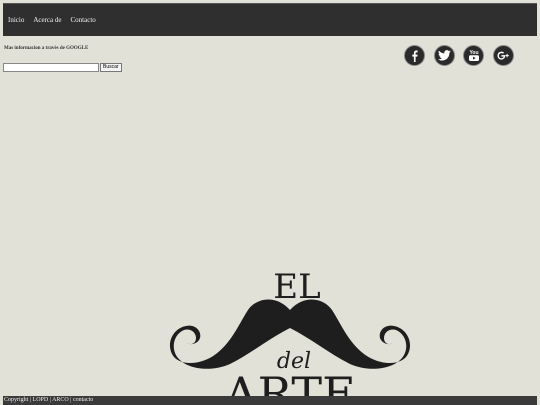 The width and height of the screenshot is (540, 405). I want to click on nav-link-inicio: Inicio, so click(16, 20).